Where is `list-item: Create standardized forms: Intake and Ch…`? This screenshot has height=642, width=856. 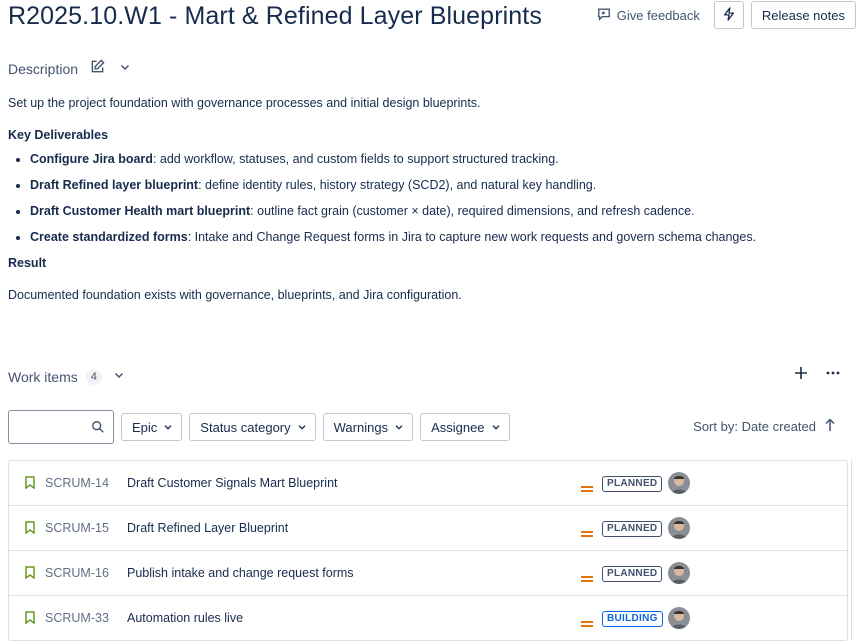
list-item: Create standardized forms: Intake and Ch… is located at coordinates (439, 237).